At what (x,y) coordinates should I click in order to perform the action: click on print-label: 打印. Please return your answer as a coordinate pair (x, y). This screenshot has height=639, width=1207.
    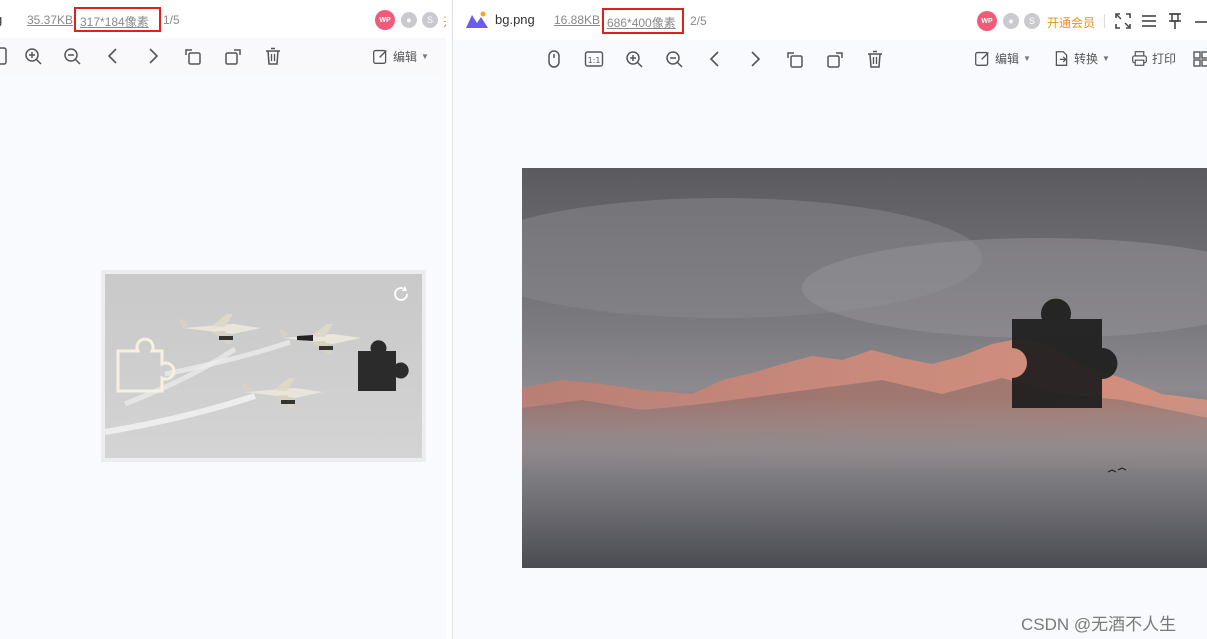
    Looking at the image, I should click on (1164, 59).